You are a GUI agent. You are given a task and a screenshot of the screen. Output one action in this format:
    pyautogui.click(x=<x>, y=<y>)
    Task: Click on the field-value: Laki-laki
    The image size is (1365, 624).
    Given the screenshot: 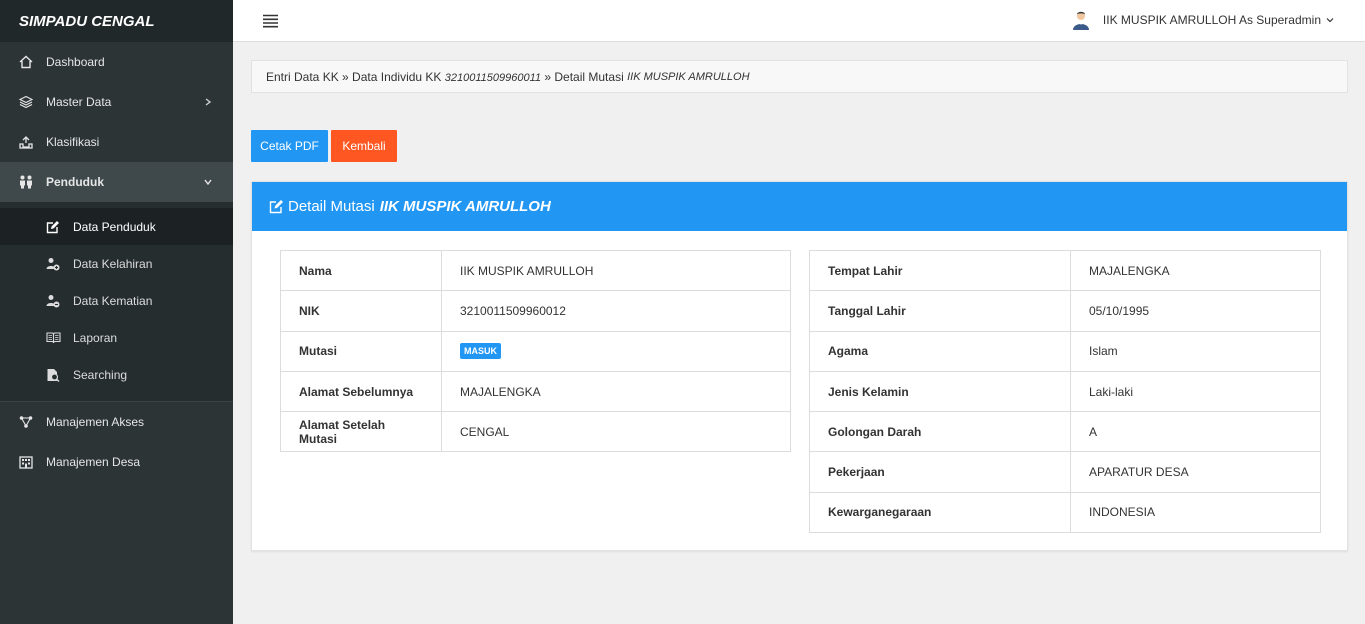 What is the action you would take?
    pyautogui.click(x=1195, y=391)
    